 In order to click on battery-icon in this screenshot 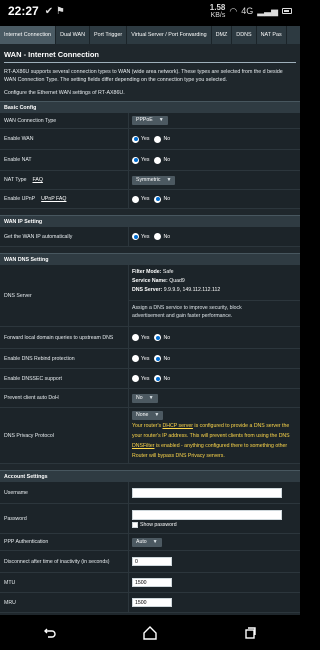, I will do `click(287, 11)`.